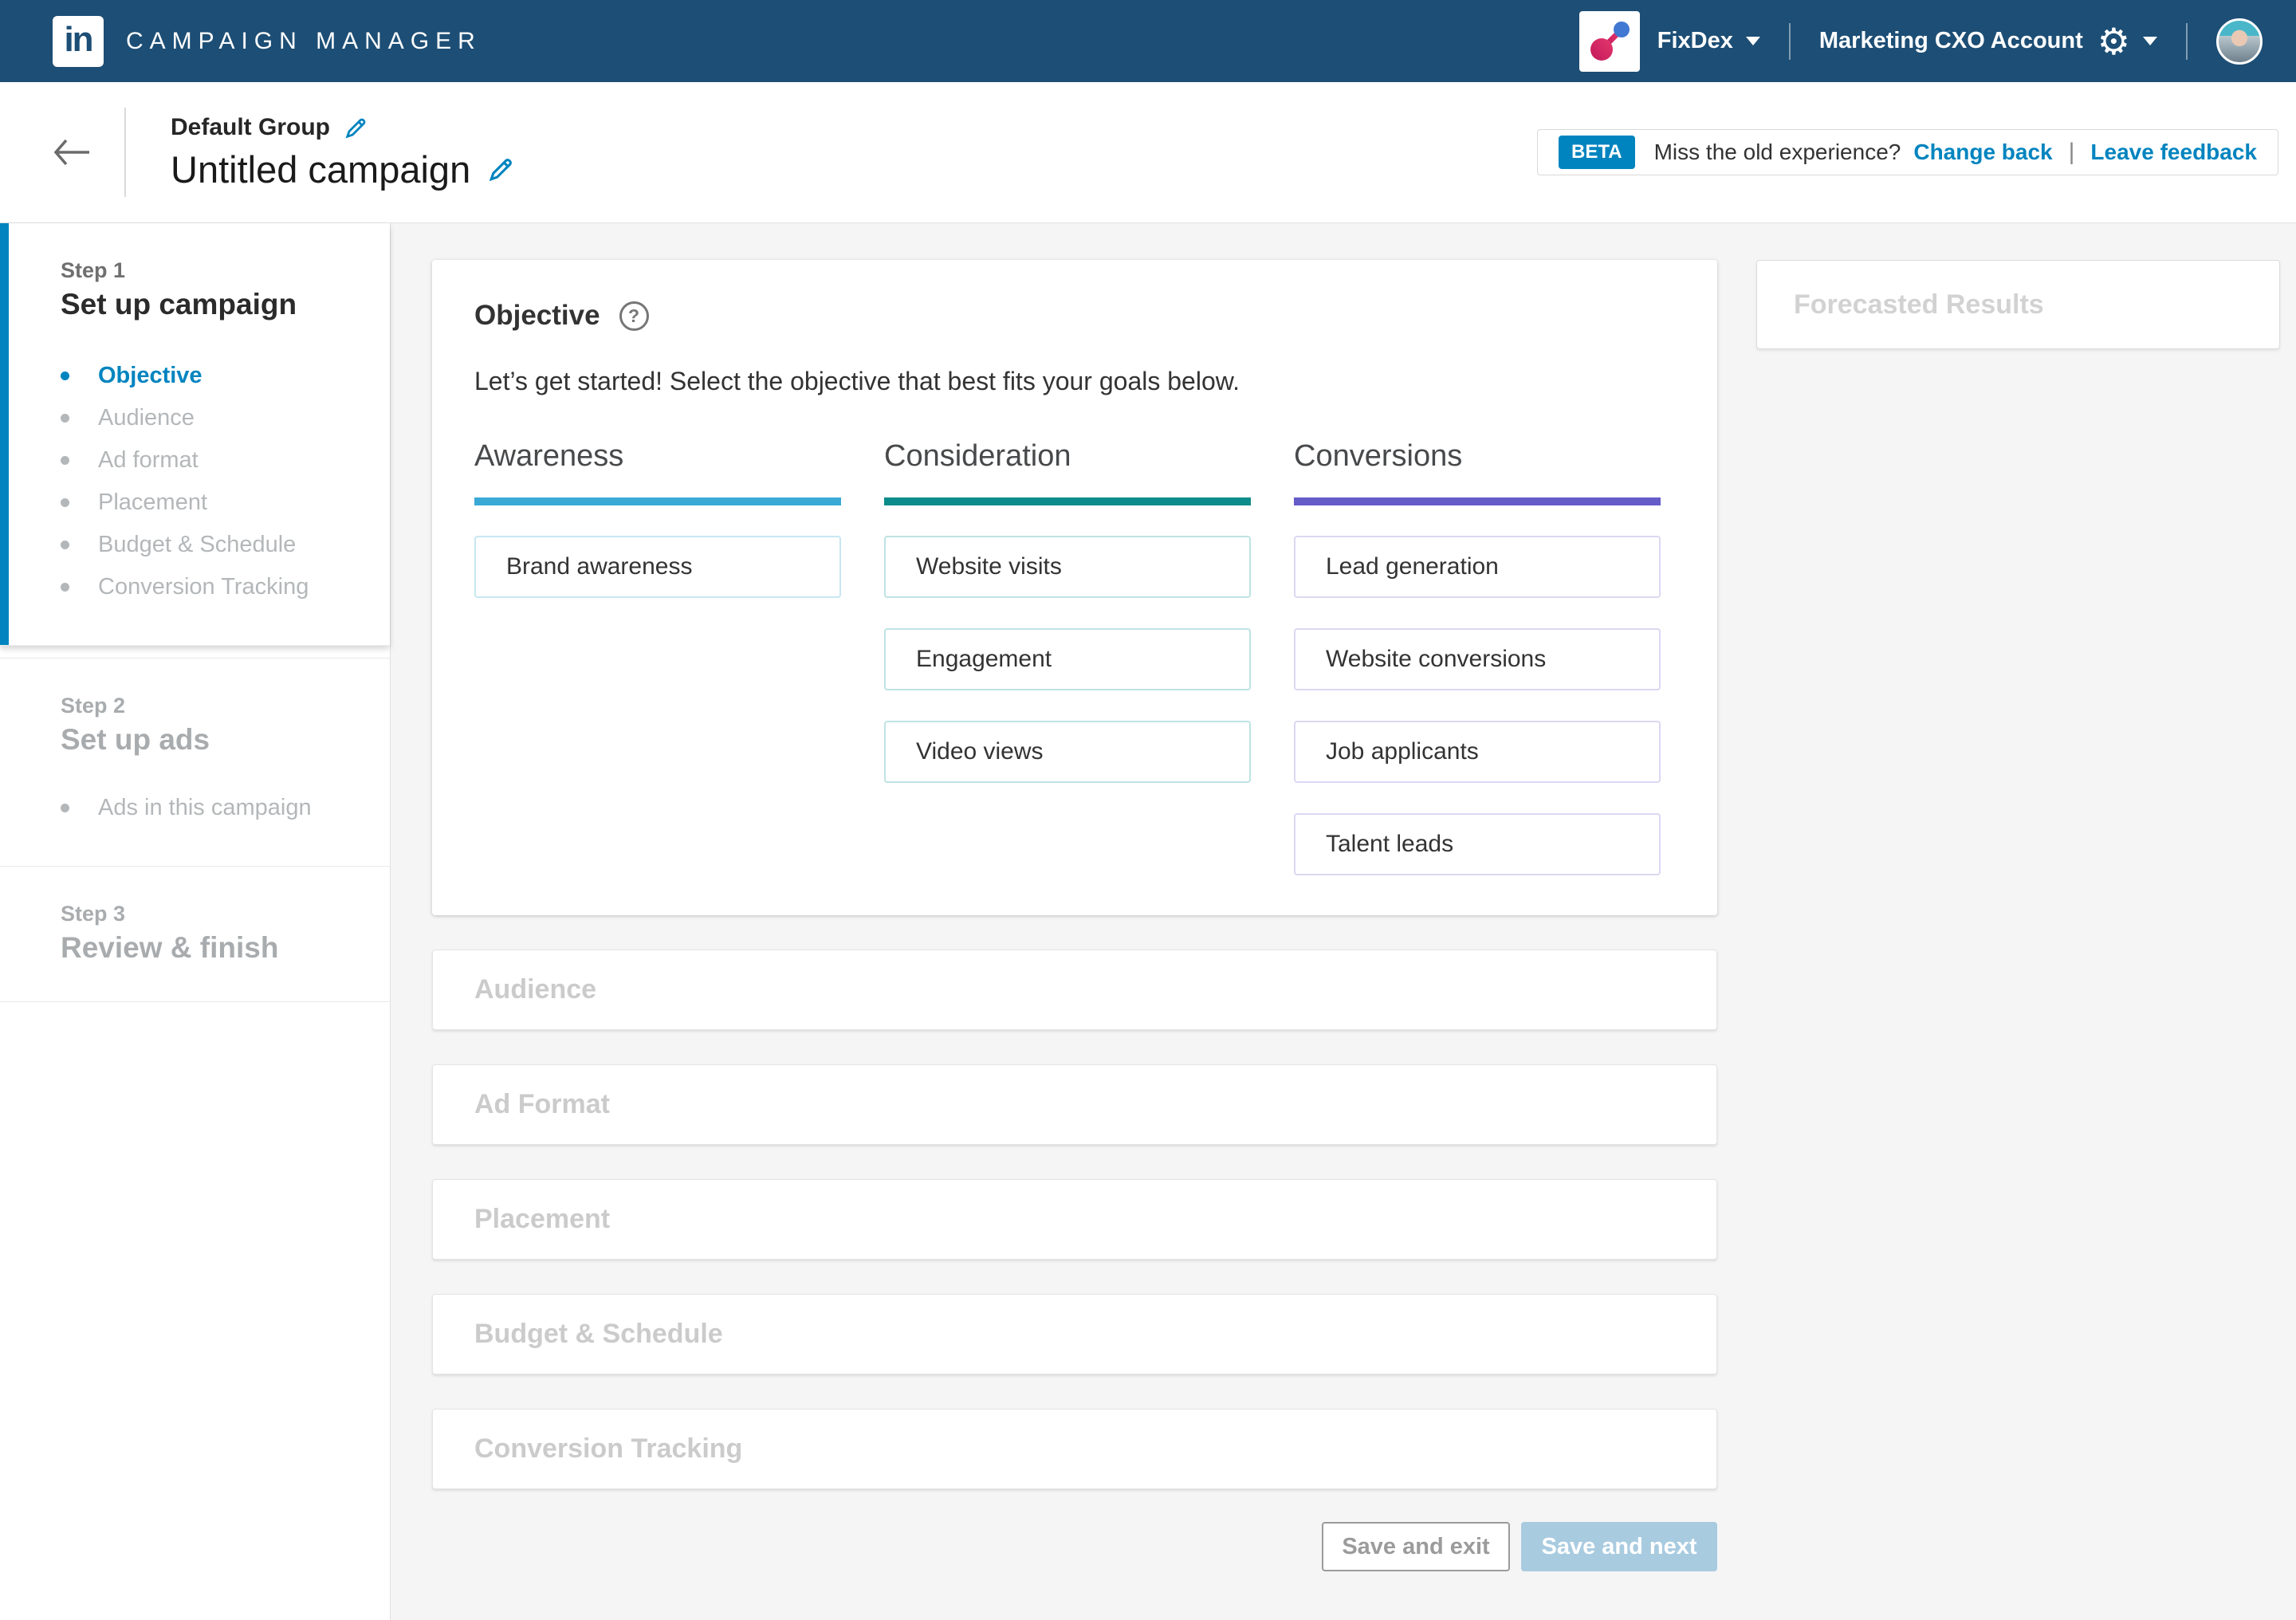 The width and height of the screenshot is (2296, 1620). I want to click on step-2-section: Step 2 Set up ads Ads in this campaign, so click(195, 763).